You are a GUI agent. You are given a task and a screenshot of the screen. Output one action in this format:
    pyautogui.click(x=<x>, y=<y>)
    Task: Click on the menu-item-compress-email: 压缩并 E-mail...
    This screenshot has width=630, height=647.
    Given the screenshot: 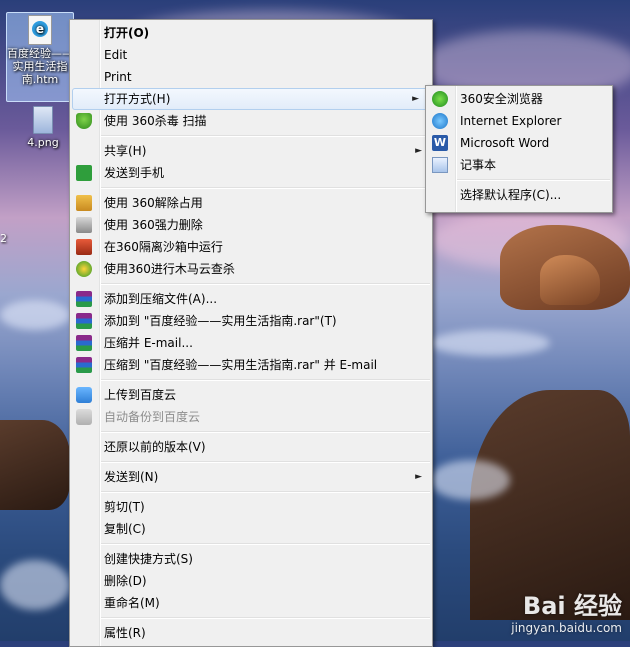 What is the action you would take?
    pyautogui.click(x=251, y=343)
    